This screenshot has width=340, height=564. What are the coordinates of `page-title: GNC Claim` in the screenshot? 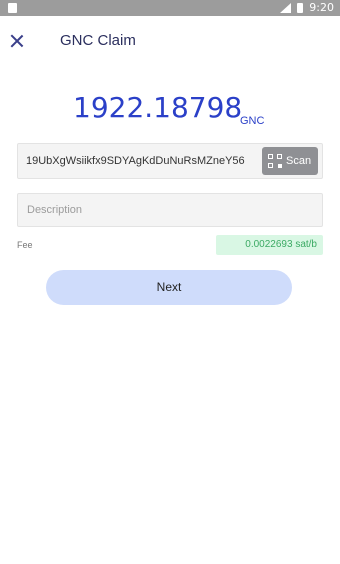 It's located at (98, 40).